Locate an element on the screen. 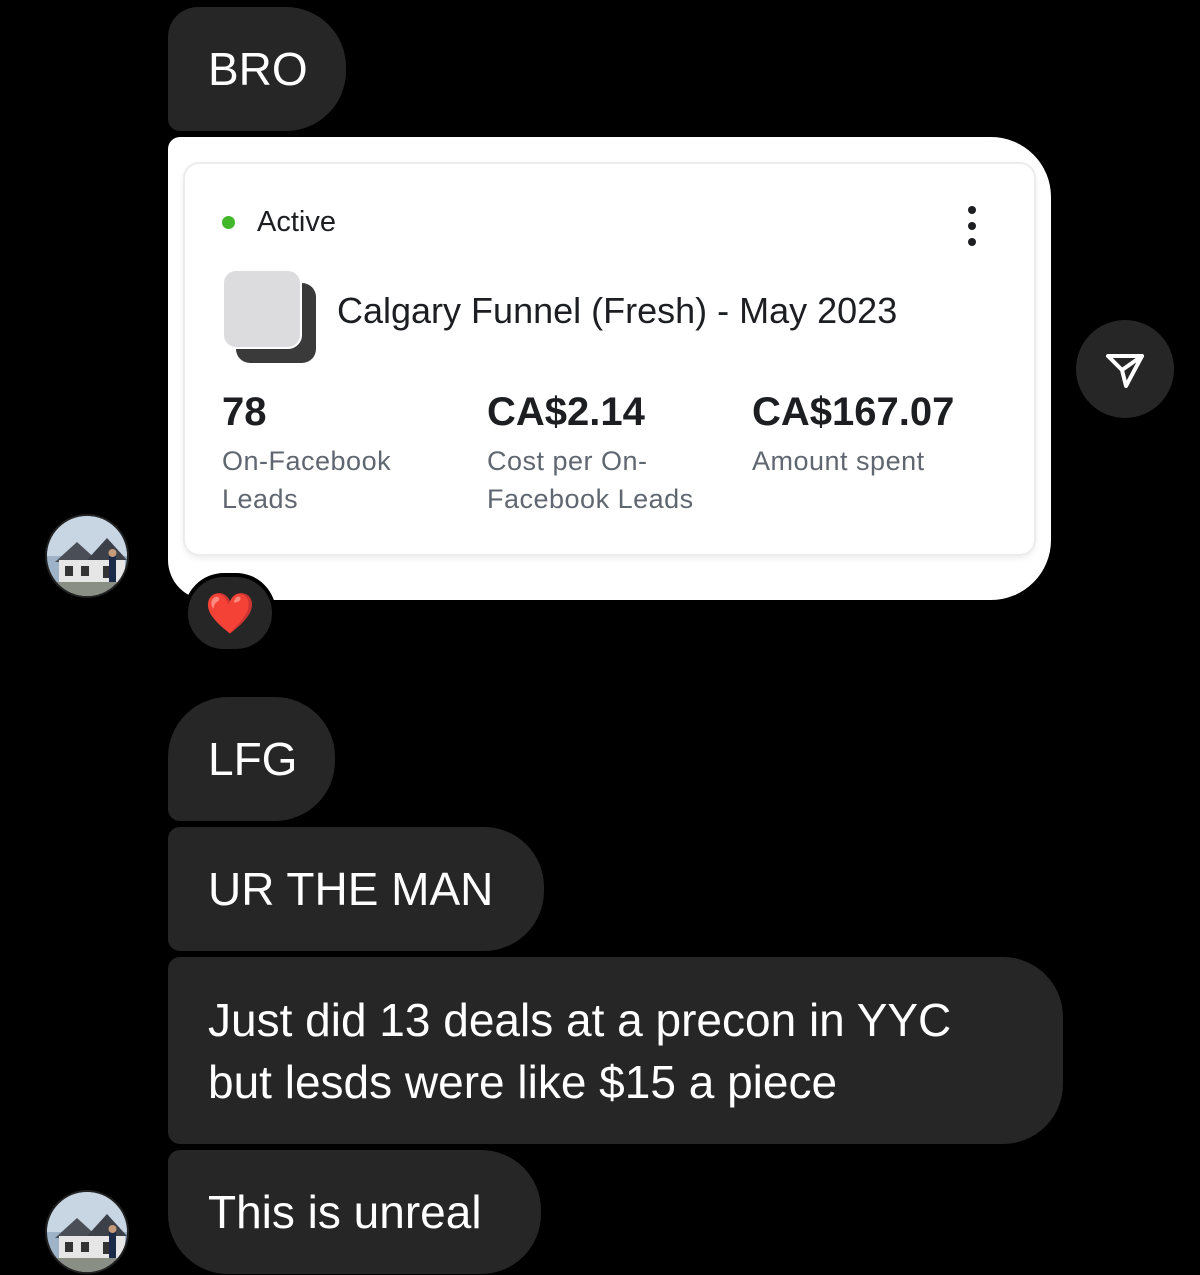 The image size is (1200, 1275). message-text: LFG is located at coordinates (253, 759).